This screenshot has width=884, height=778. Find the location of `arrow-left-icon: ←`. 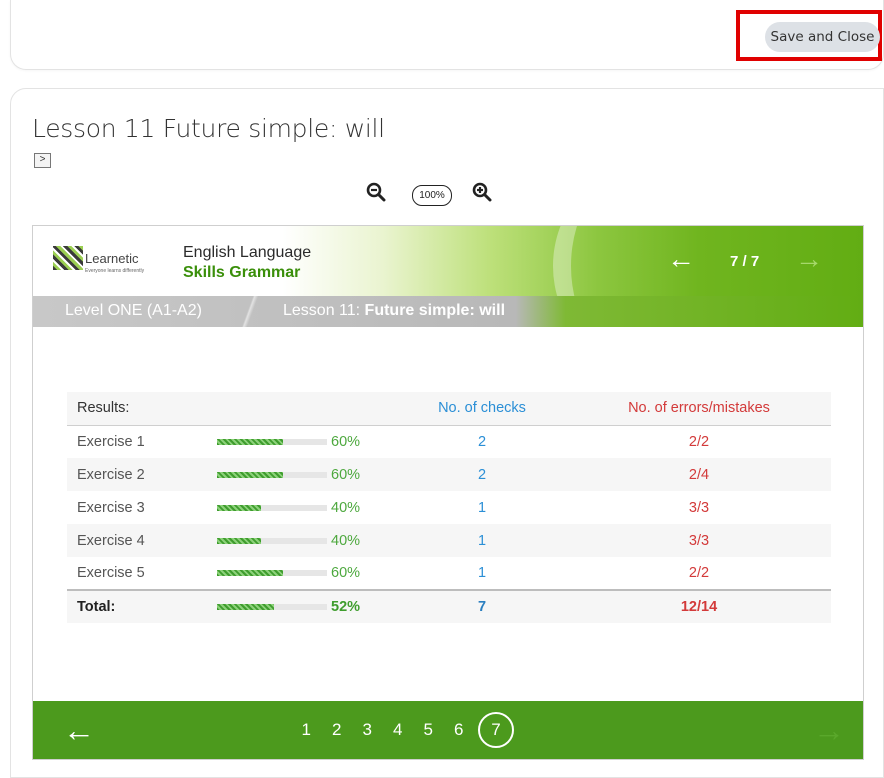

arrow-left-icon: ← is located at coordinates (681, 259).